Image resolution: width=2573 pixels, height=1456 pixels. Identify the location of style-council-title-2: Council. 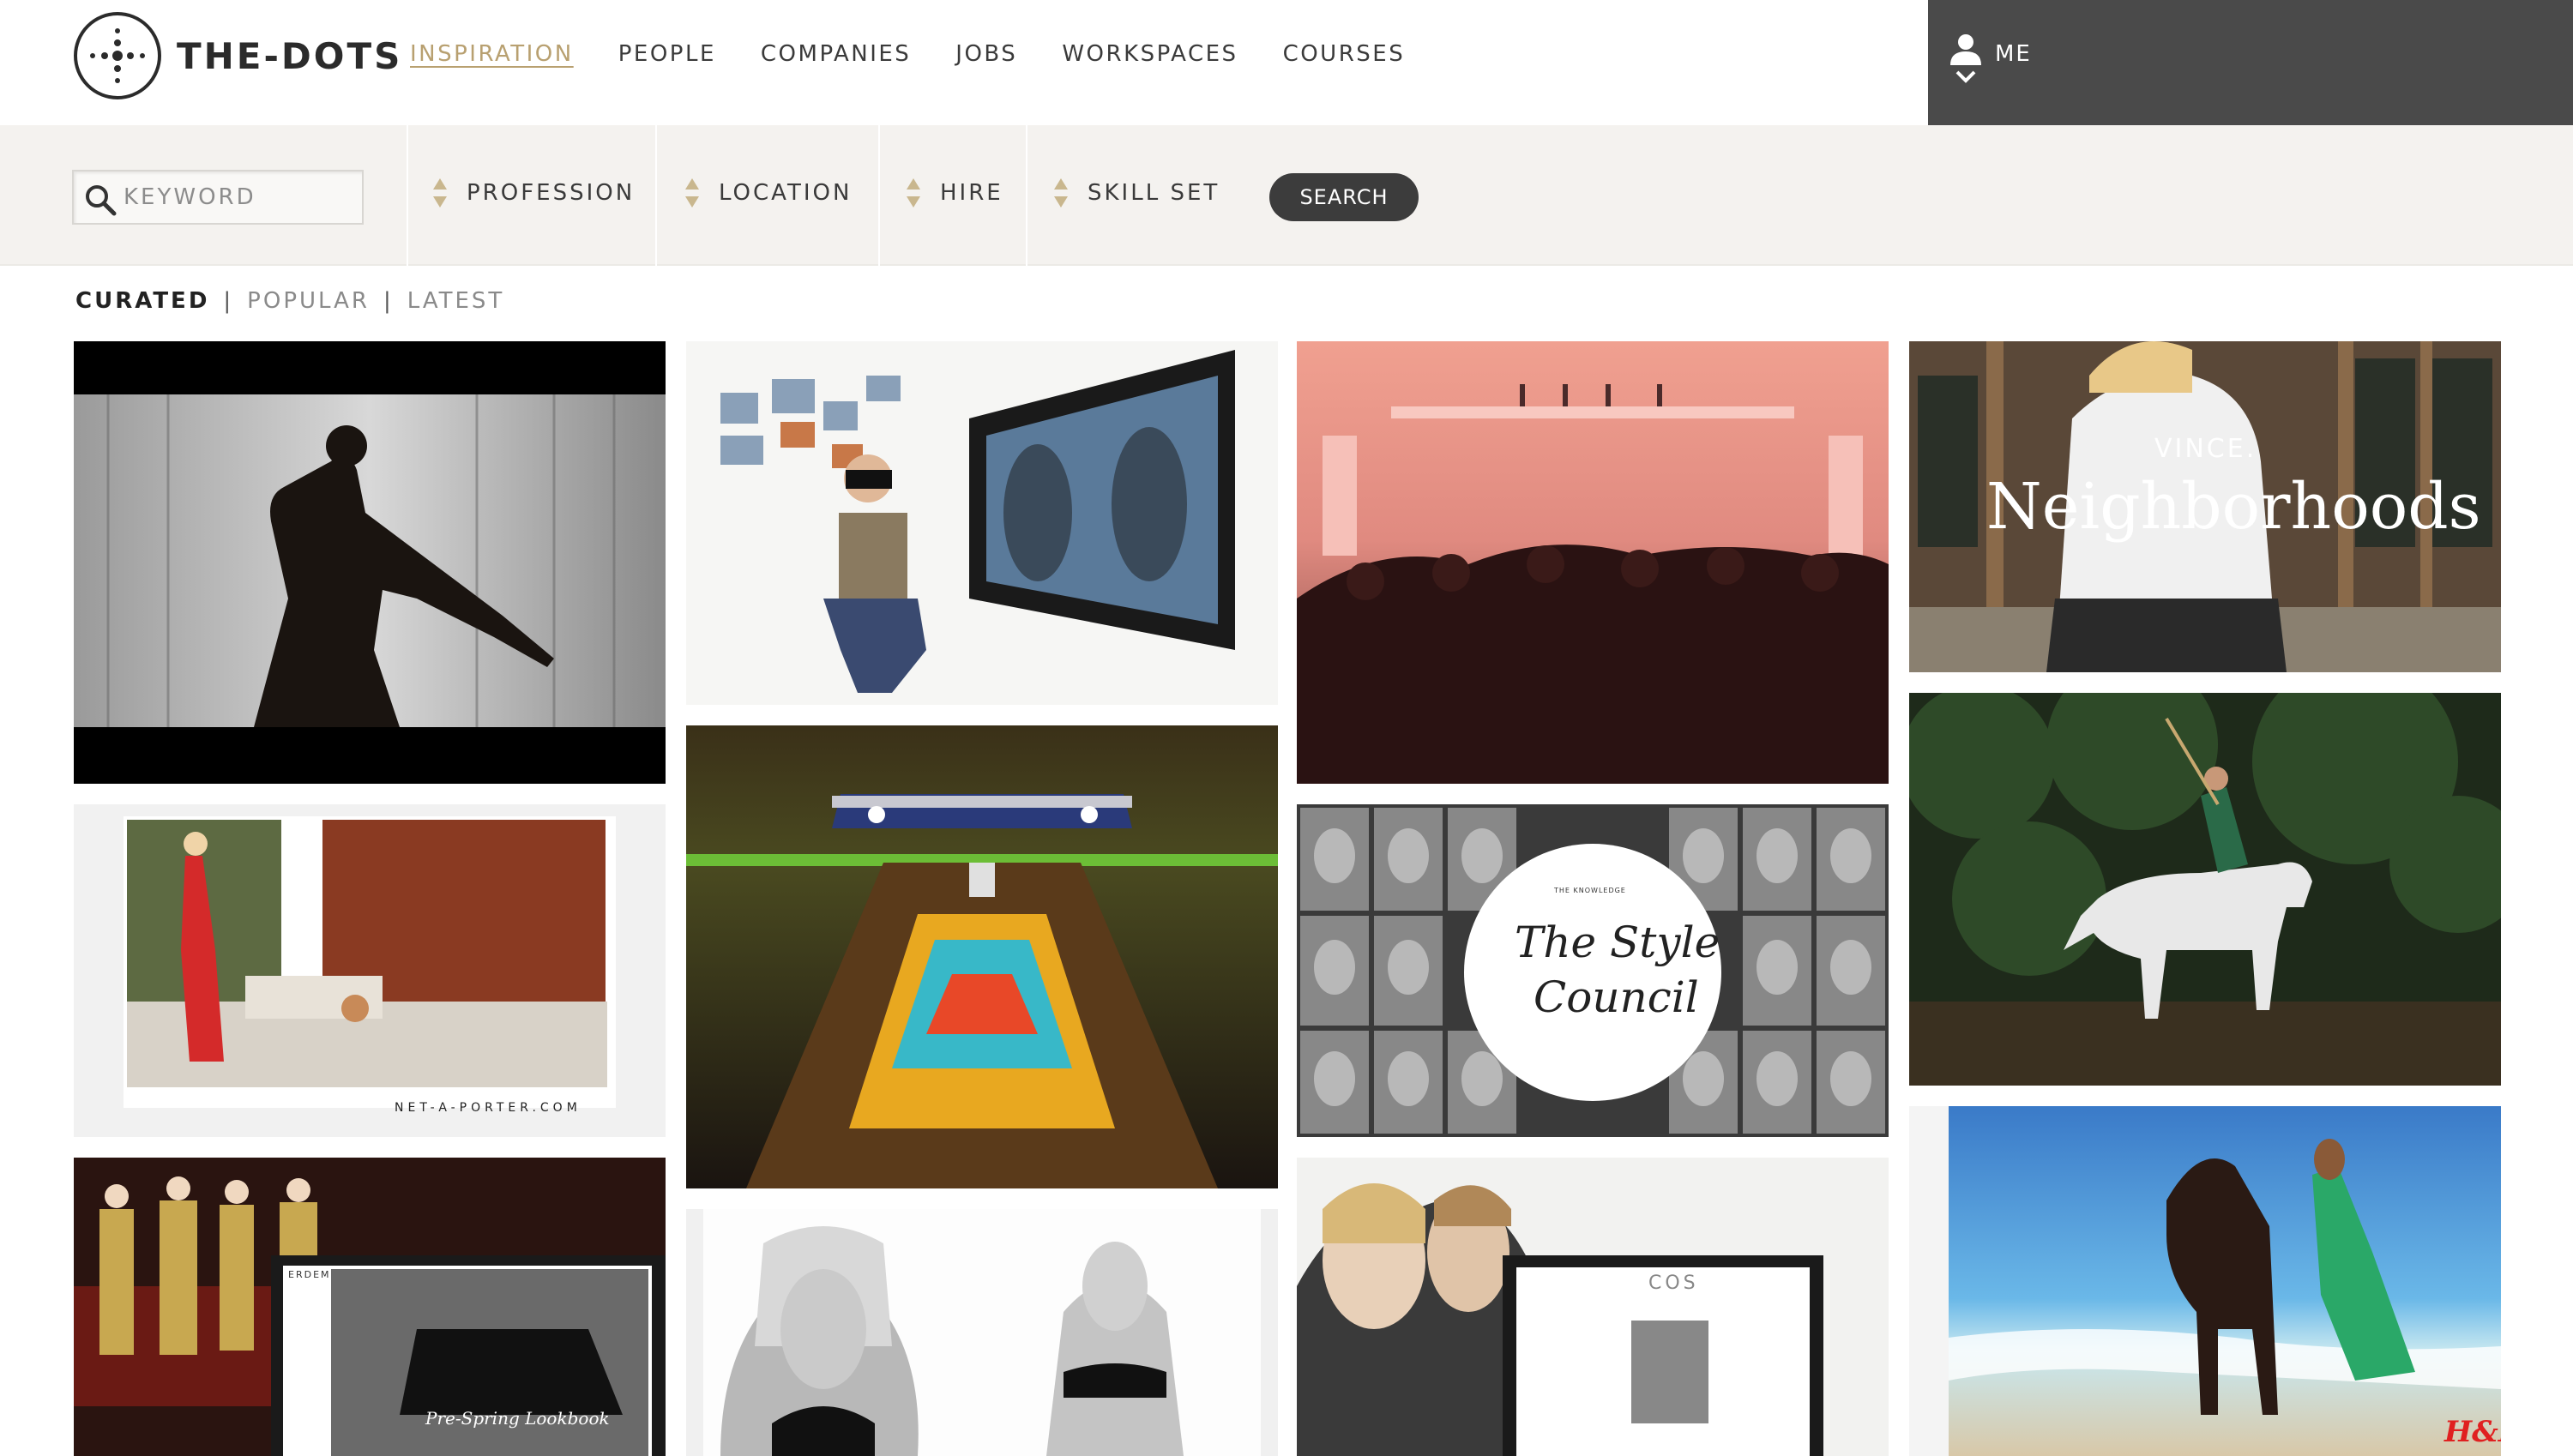
(1616, 997).